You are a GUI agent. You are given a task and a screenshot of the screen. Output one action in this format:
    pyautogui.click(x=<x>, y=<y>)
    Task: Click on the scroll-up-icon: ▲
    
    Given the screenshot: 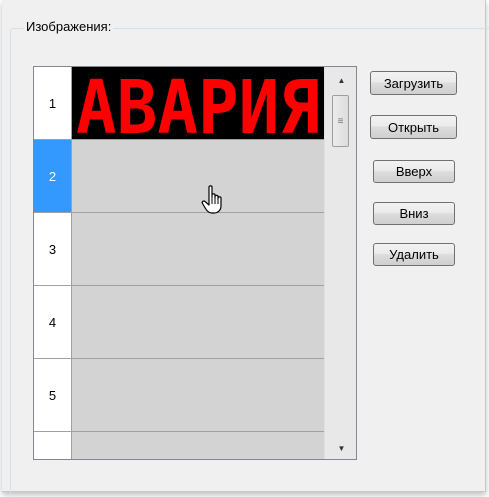 What is the action you would take?
    pyautogui.click(x=340, y=80)
    